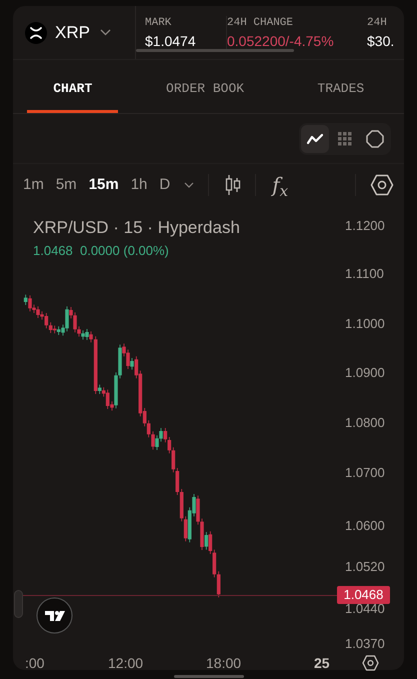  I want to click on stat-value: $30., so click(381, 41).